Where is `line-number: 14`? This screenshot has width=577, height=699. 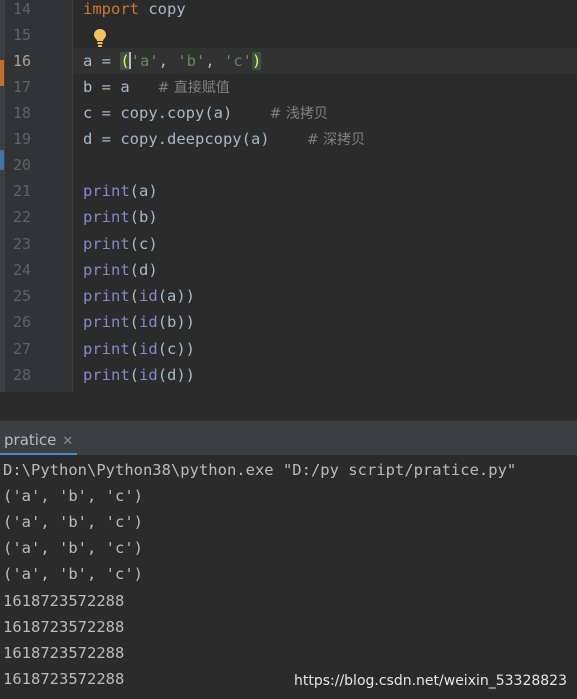
line-number: 14 is located at coordinates (21, 9).